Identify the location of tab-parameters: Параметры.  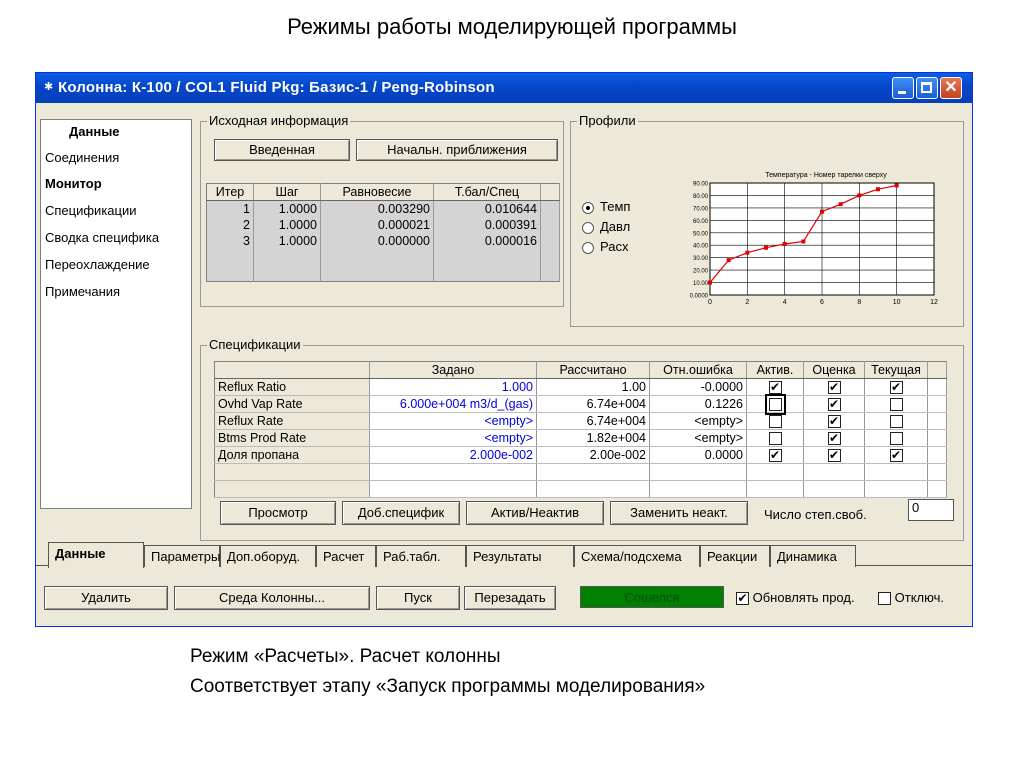
(182, 556).